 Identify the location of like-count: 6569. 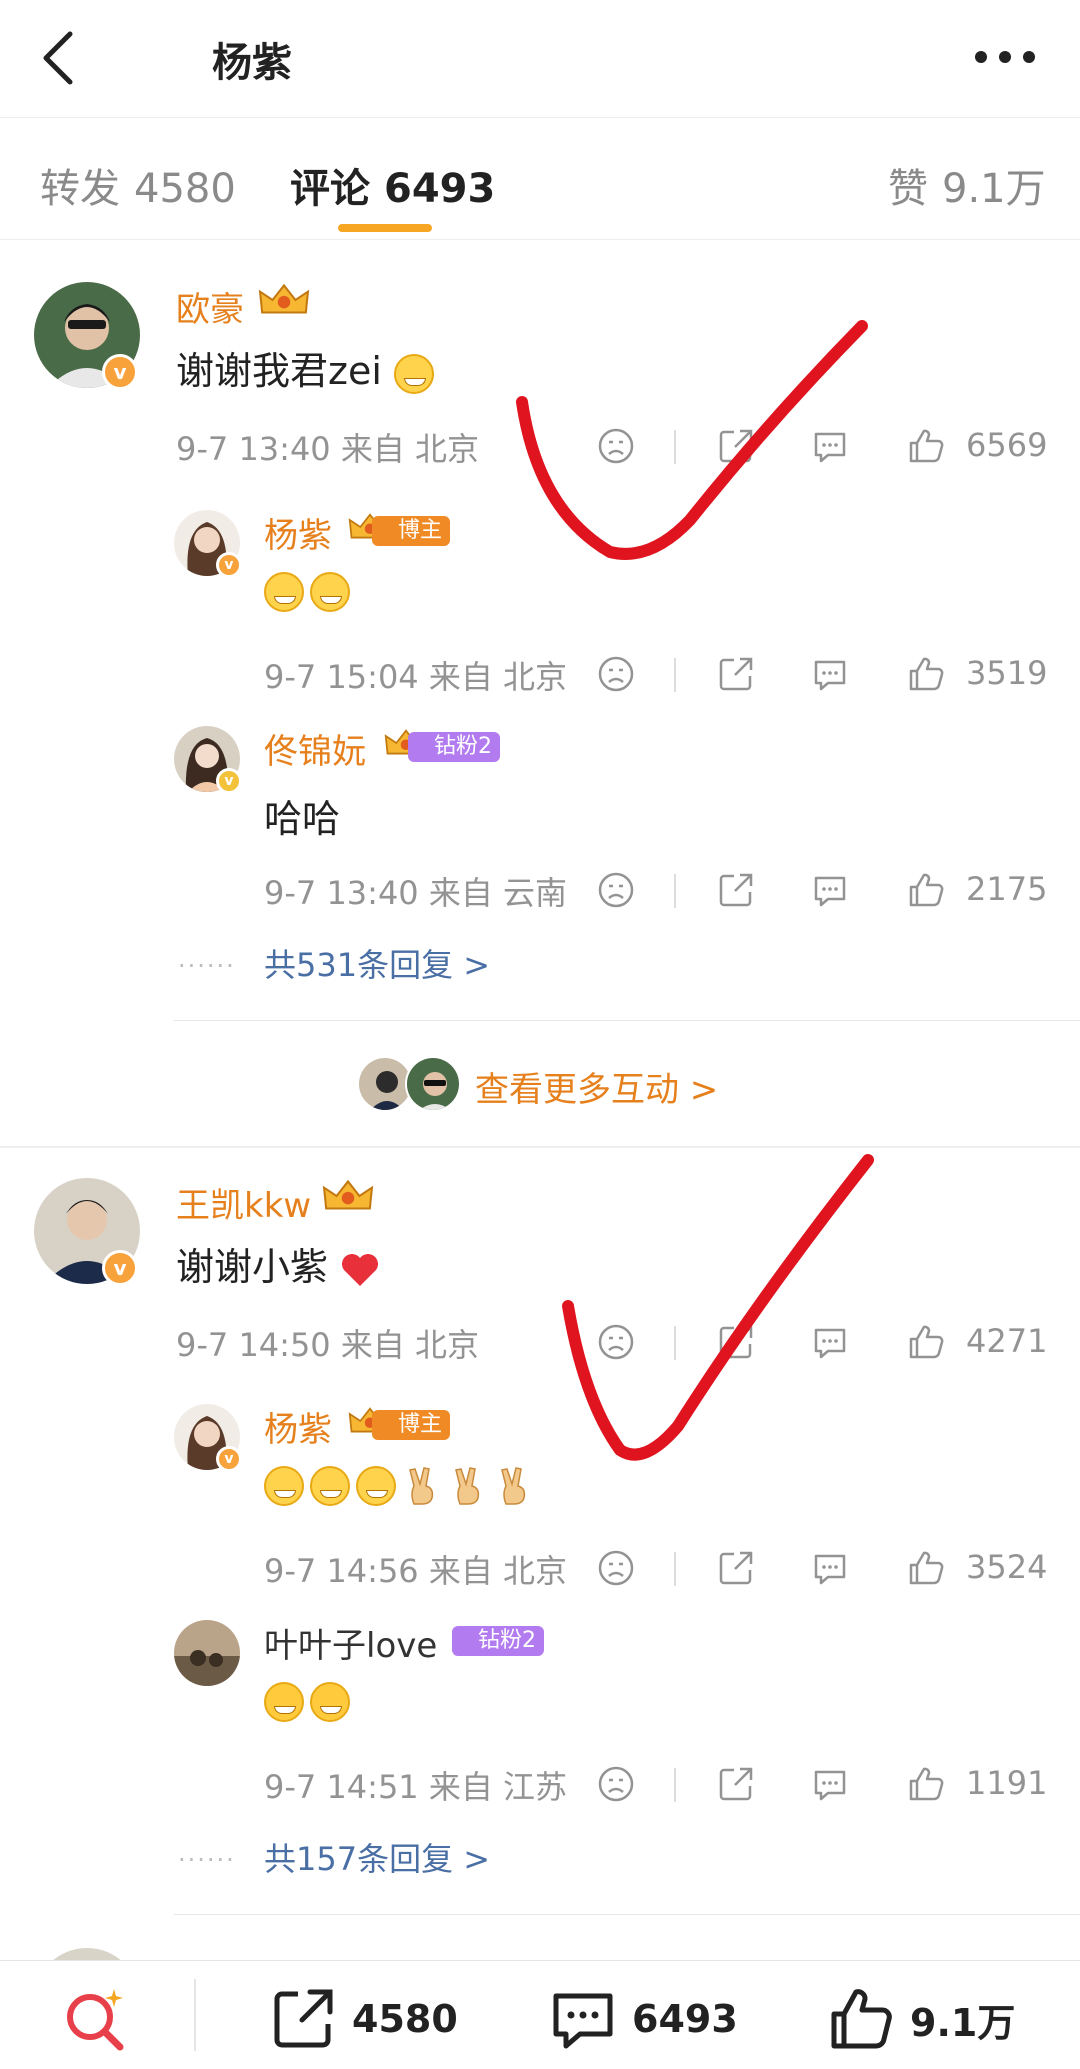
(1007, 445).